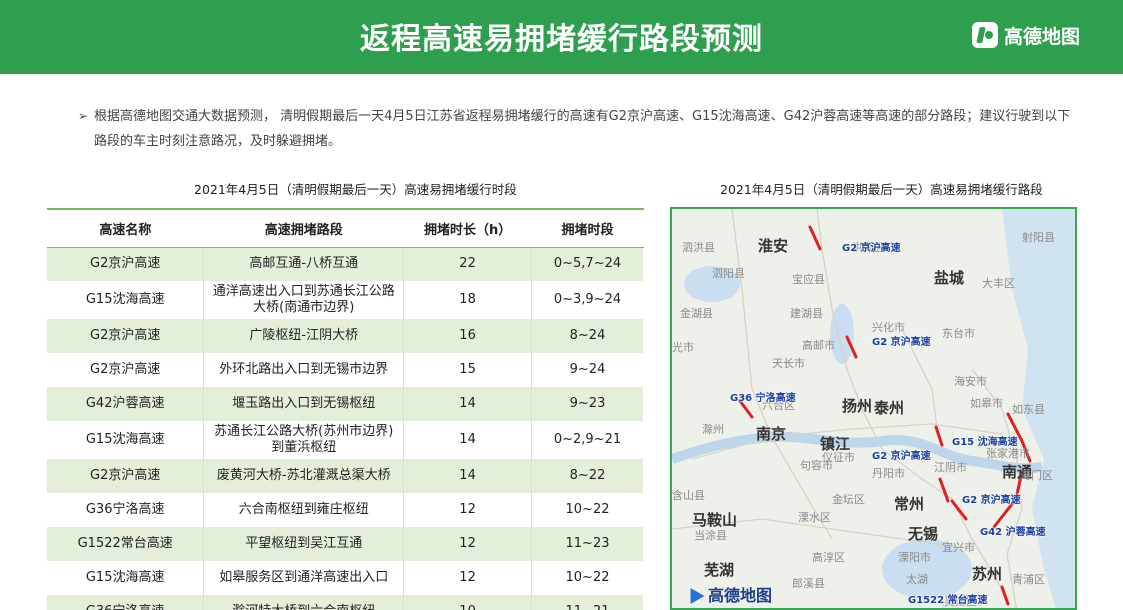 The image size is (1123, 610). I want to click on map-town-label: 滁州, so click(713, 429).